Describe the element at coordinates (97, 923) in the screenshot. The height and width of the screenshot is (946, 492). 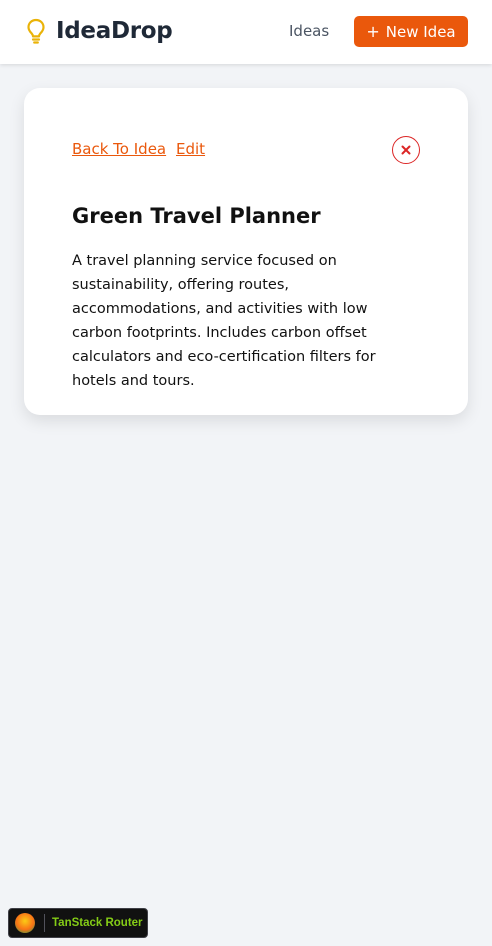
I see `devtools-label: TanStack Router` at that location.